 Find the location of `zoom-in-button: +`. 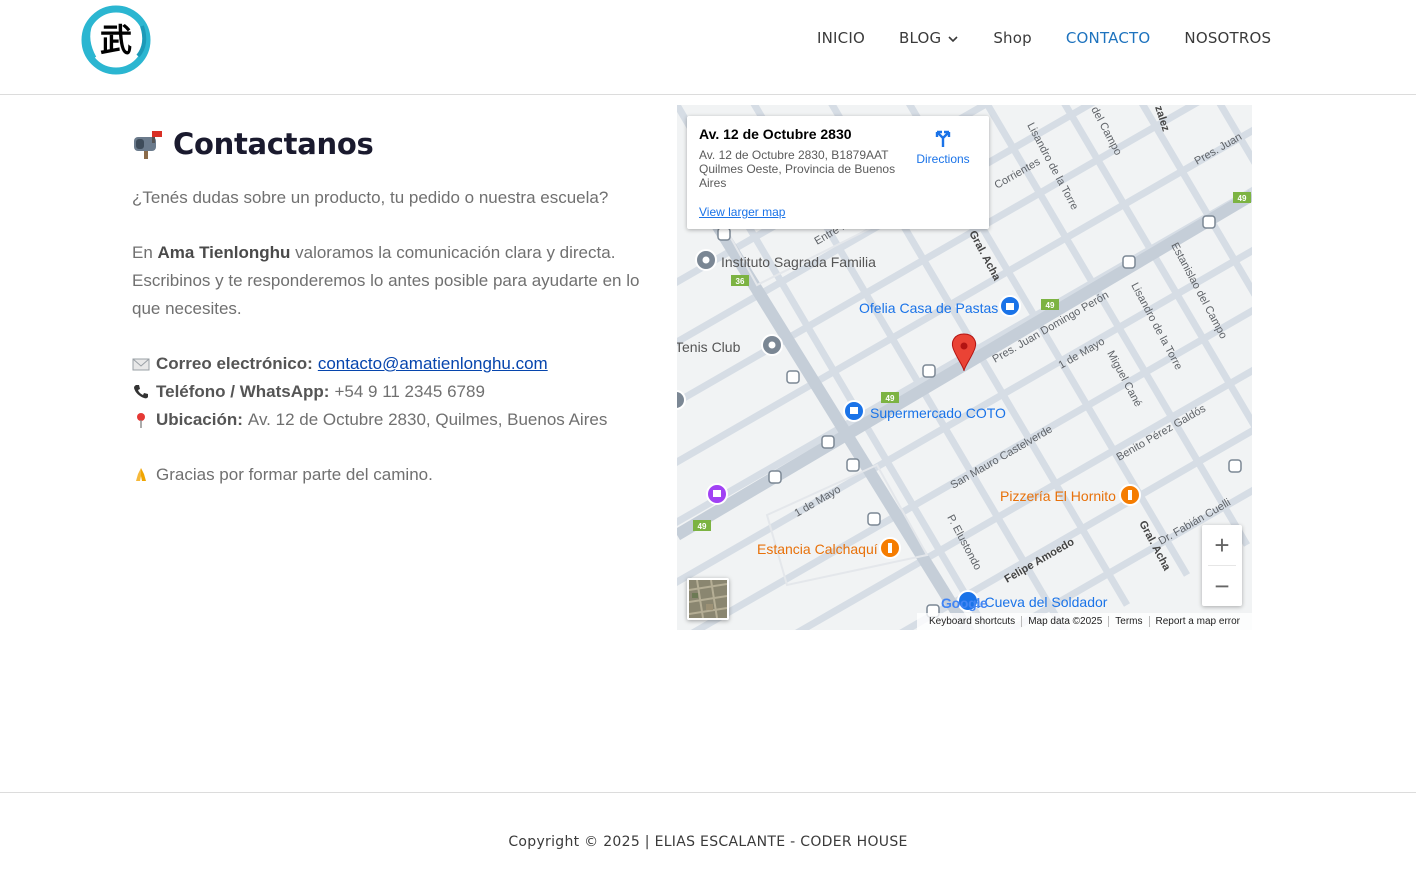

zoom-in-button: + is located at coordinates (1222, 545).